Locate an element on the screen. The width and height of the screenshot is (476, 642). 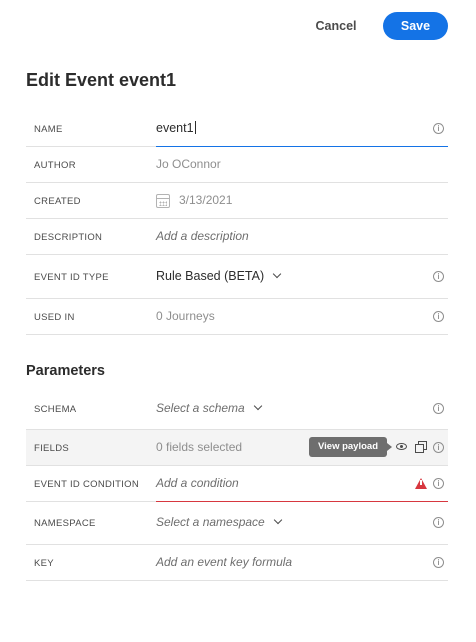
alert-mark is located at coordinates (421, 482).